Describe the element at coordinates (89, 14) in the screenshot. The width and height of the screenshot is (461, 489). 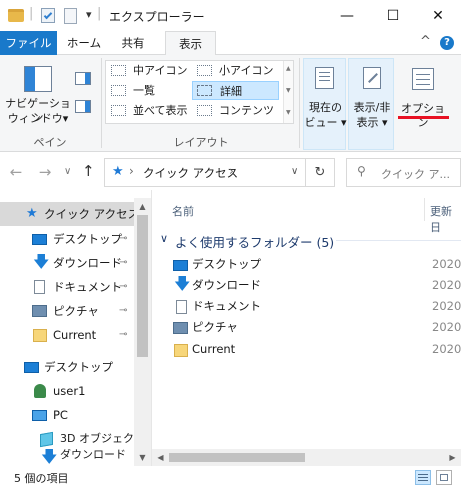
I see `quick-access-toolbar-dropdown: ▾` at that location.